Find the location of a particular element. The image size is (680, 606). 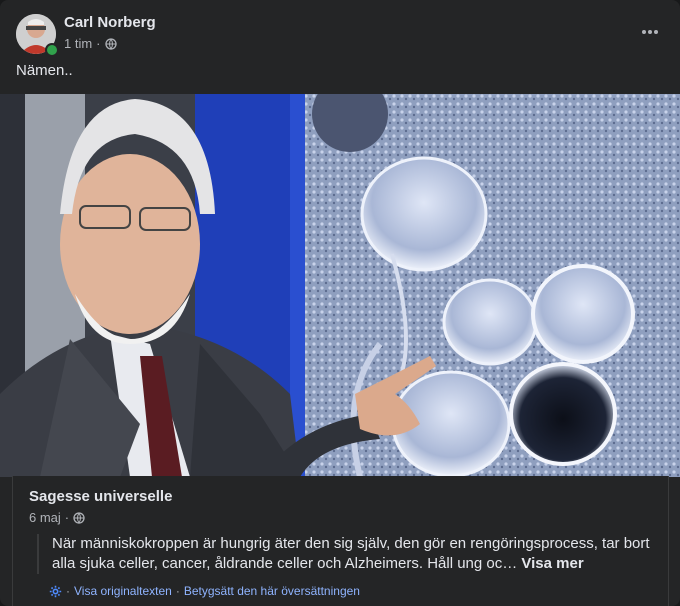

see-more-link: Visa mer is located at coordinates (552, 563).